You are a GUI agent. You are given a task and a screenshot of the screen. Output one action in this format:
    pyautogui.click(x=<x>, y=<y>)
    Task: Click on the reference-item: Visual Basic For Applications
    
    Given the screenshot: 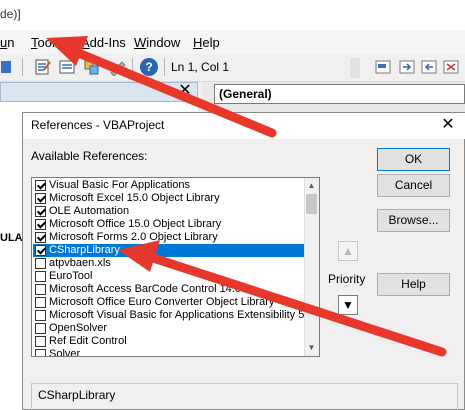 What is the action you would take?
    pyautogui.click(x=169, y=185)
    